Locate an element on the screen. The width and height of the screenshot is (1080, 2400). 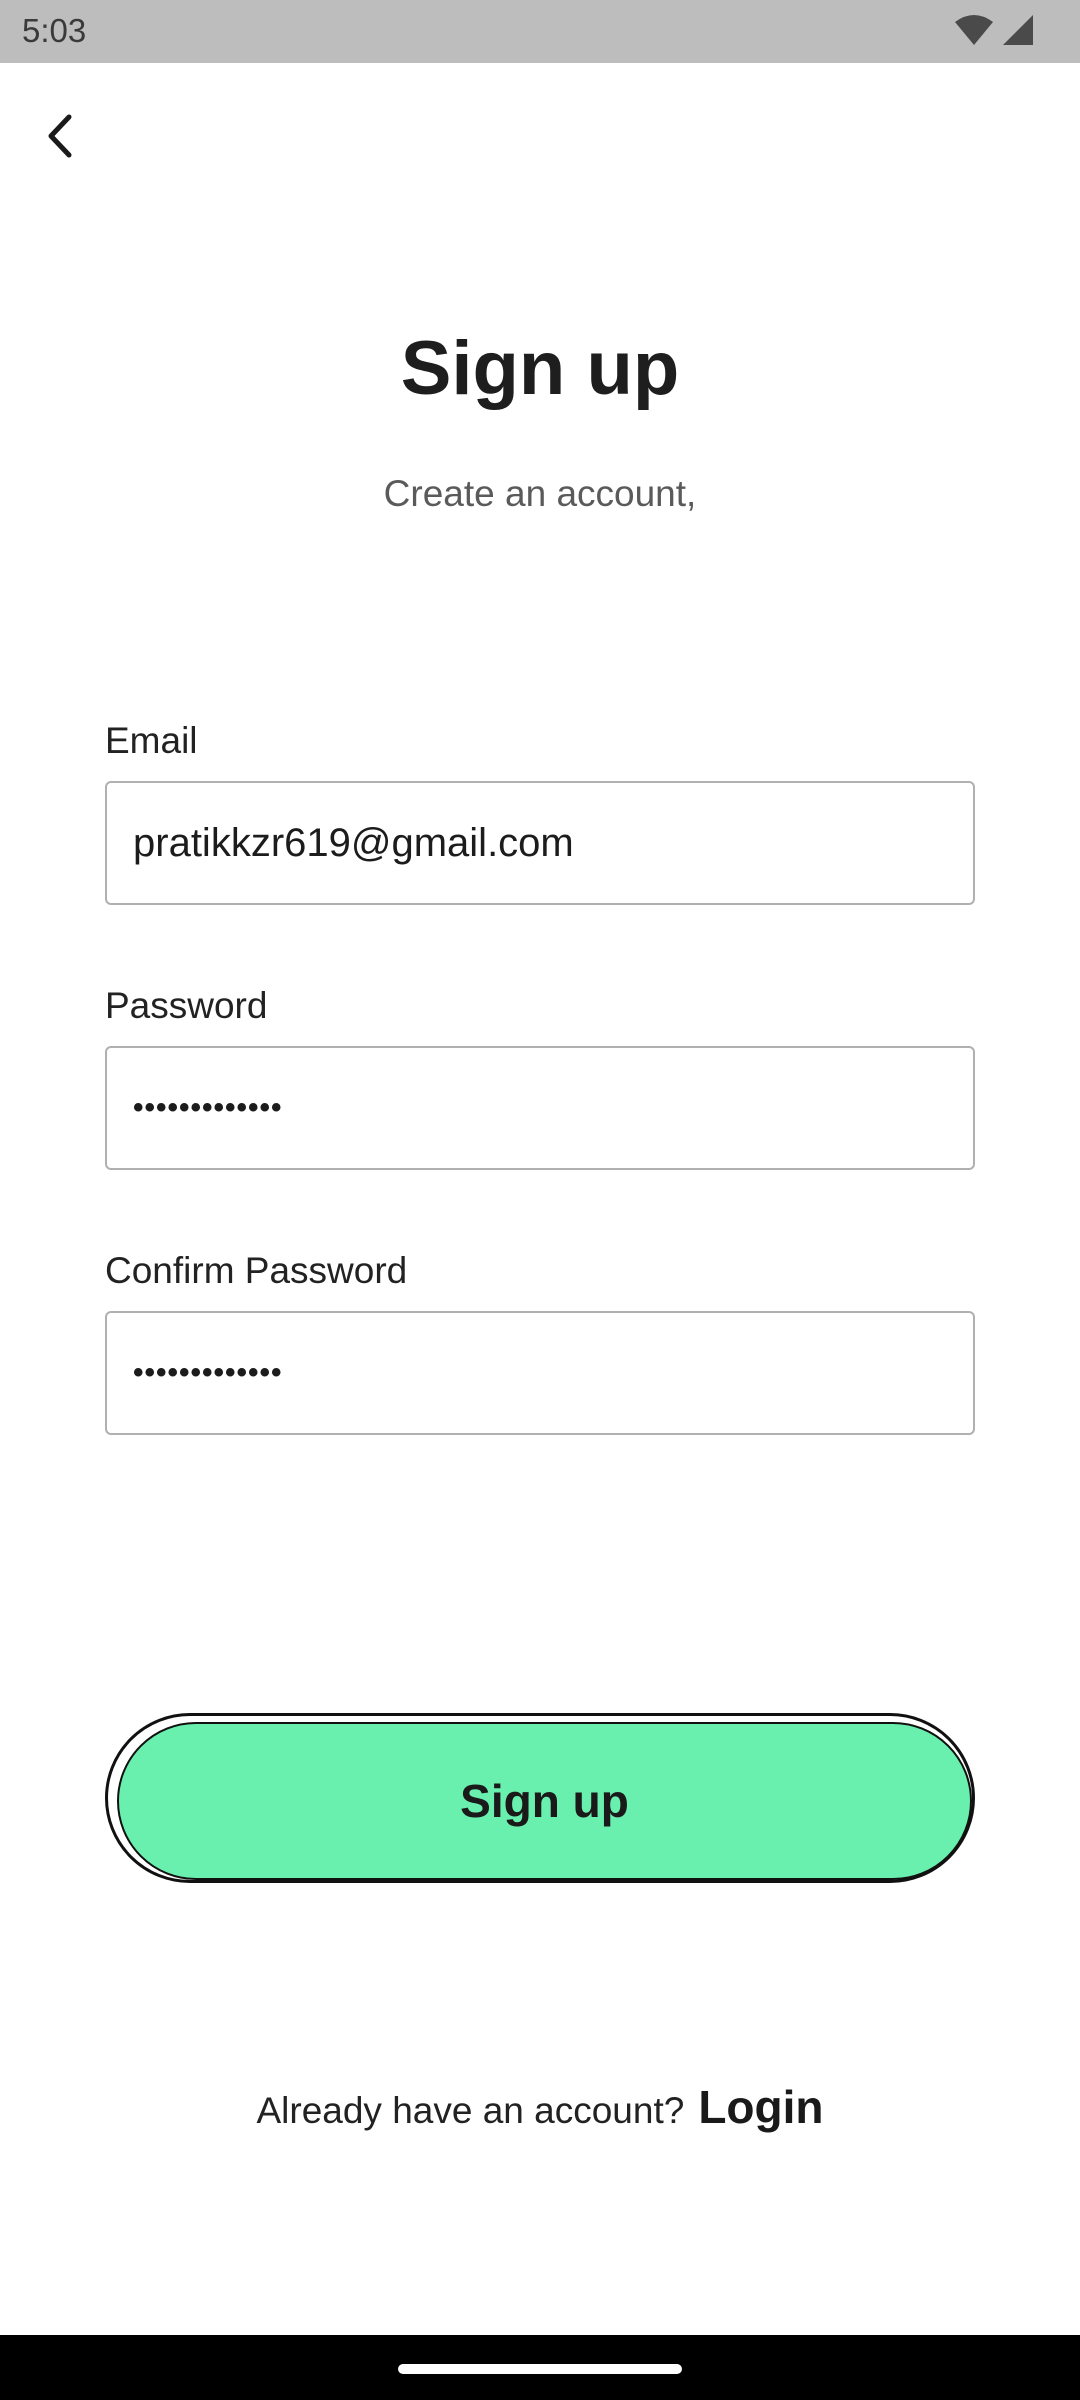
home-indicator is located at coordinates (540, 2369).